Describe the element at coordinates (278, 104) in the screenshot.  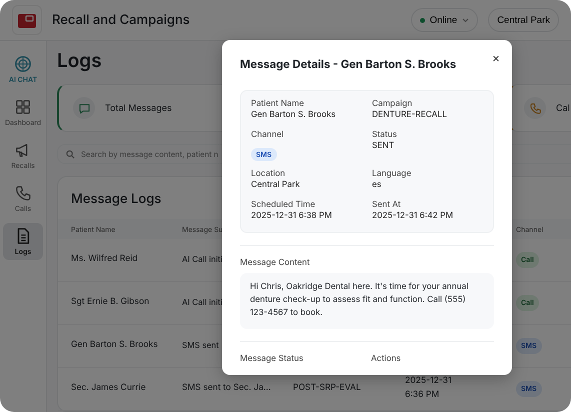
I see `field-label: Patient Name` at that location.